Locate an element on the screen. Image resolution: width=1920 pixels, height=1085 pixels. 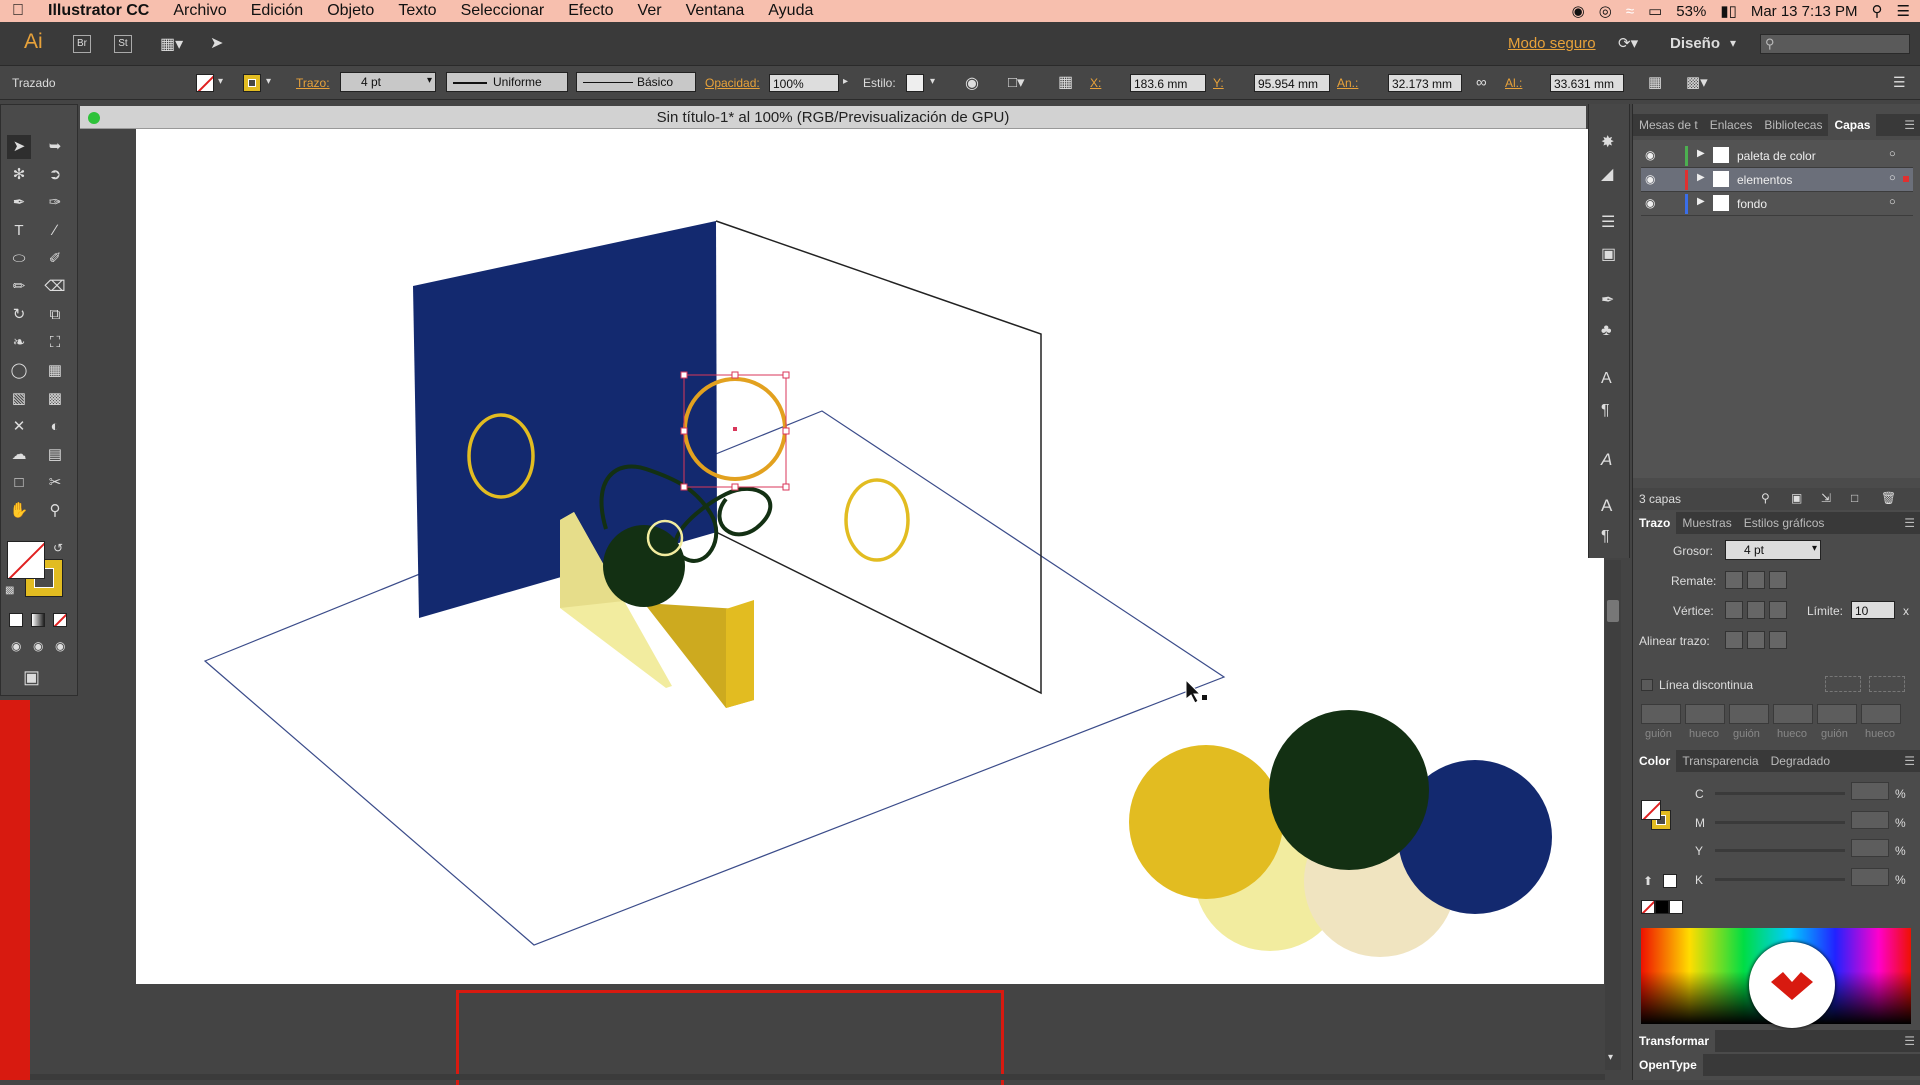
channel-k-field is located at coordinates (1870, 877).